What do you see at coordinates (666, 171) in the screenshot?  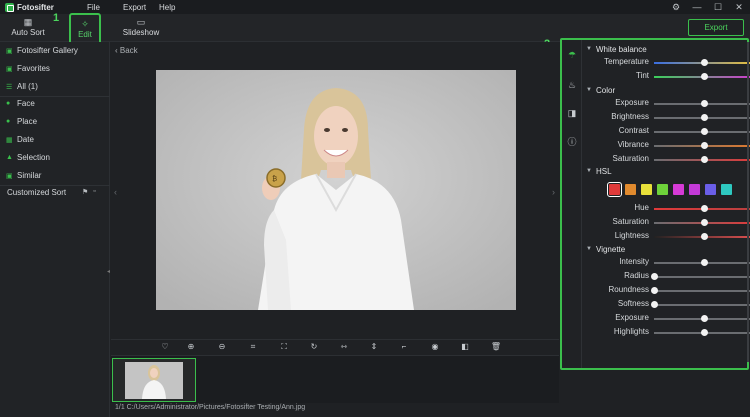 I see `hsl-header: ▼ HSL` at bounding box center [666, 171].